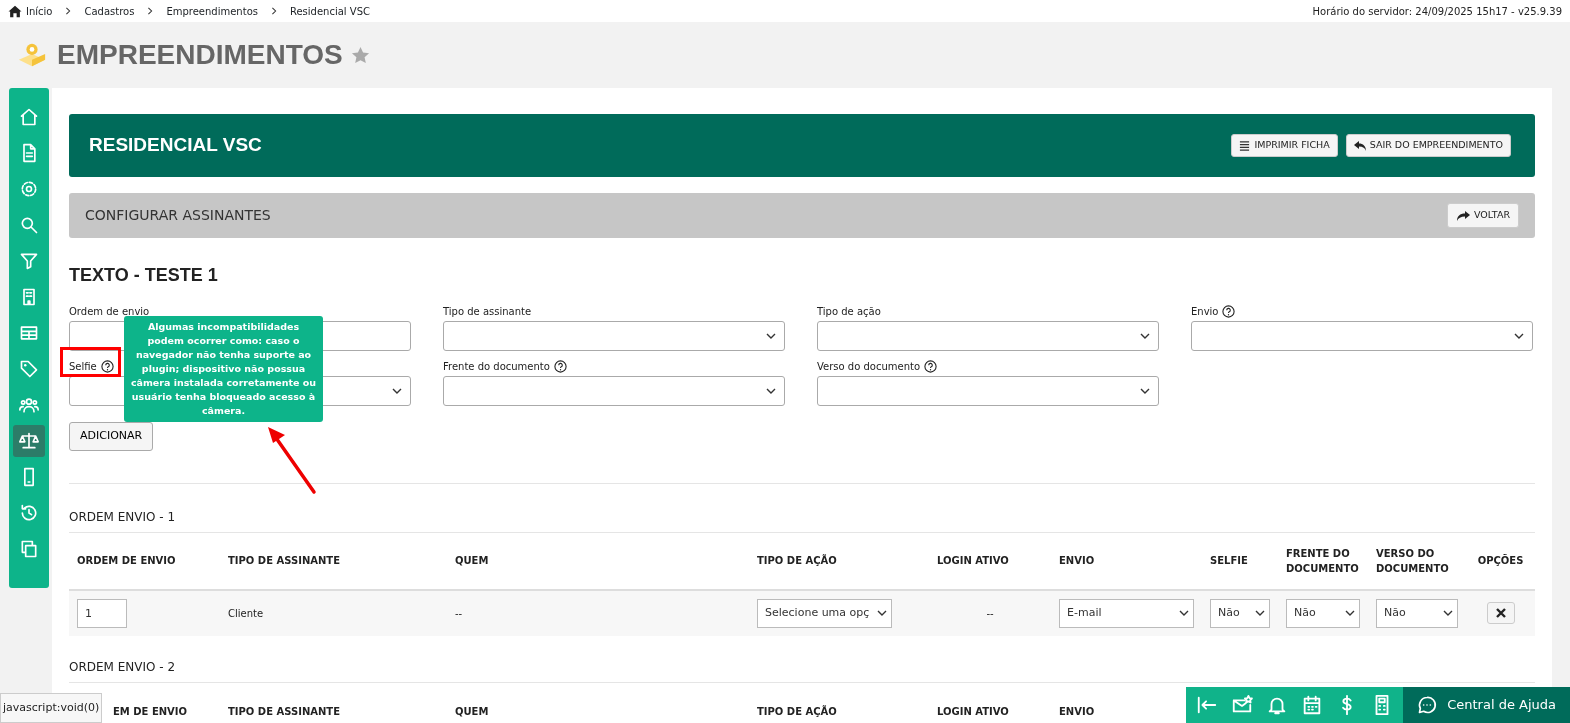  Describe the element at coordinates (246, 613) in the screenshot. I see `table-cell: Cliente` at that location.